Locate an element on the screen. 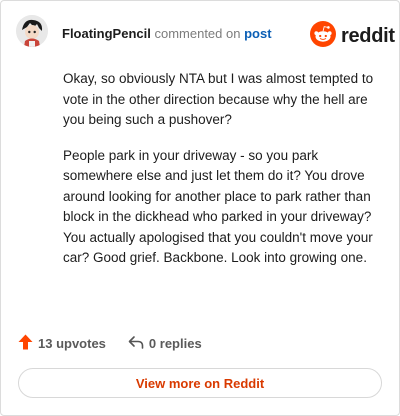 This screenshot has height=416, width=400. brand-wordmark: reddit is located at coordinates (368, 36).